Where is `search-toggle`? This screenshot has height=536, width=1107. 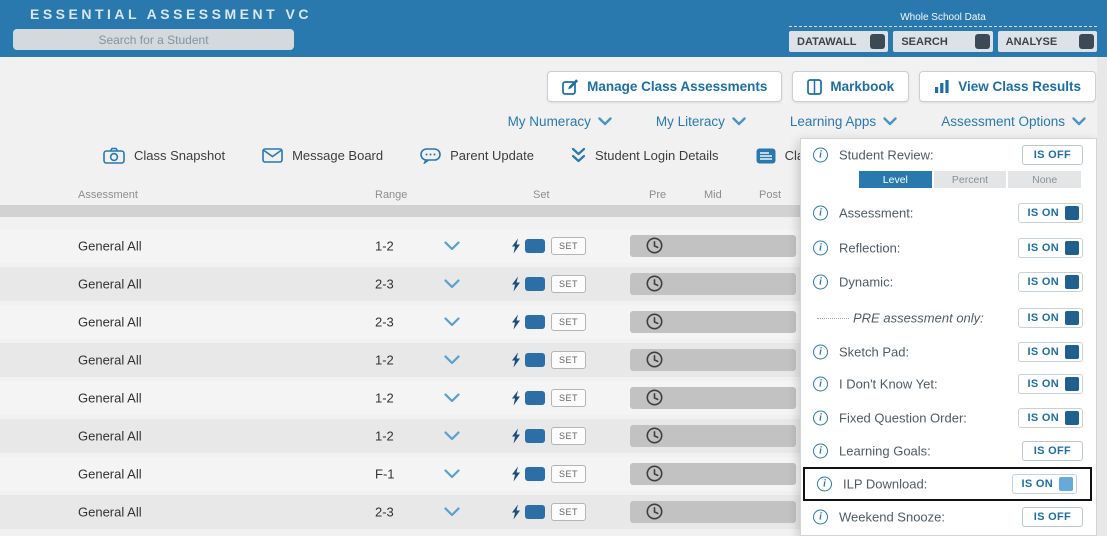 search-toggle is located at coordinates (982, 41).